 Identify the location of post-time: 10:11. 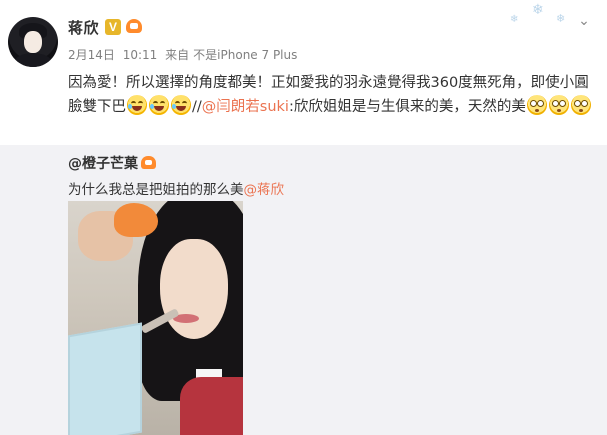
(140, 55).